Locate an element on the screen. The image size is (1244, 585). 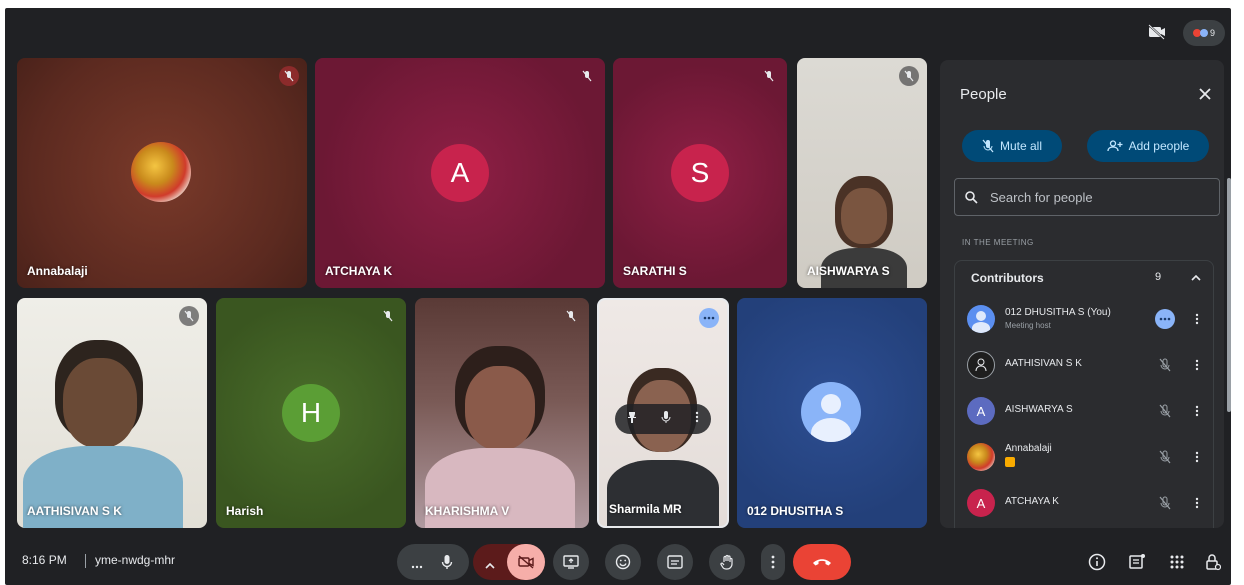
mute-all-label: Mute all is located at coordinates (1021, 146).